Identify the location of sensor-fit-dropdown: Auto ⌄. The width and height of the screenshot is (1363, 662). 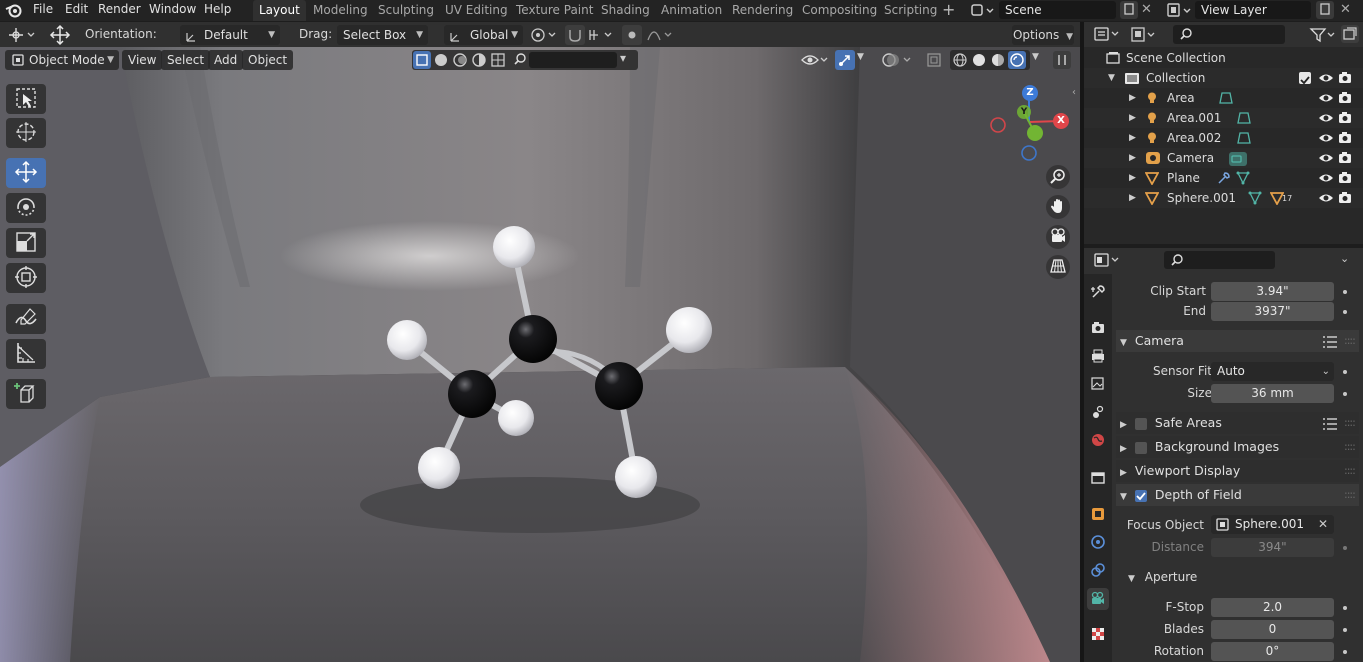
(1272, 371).